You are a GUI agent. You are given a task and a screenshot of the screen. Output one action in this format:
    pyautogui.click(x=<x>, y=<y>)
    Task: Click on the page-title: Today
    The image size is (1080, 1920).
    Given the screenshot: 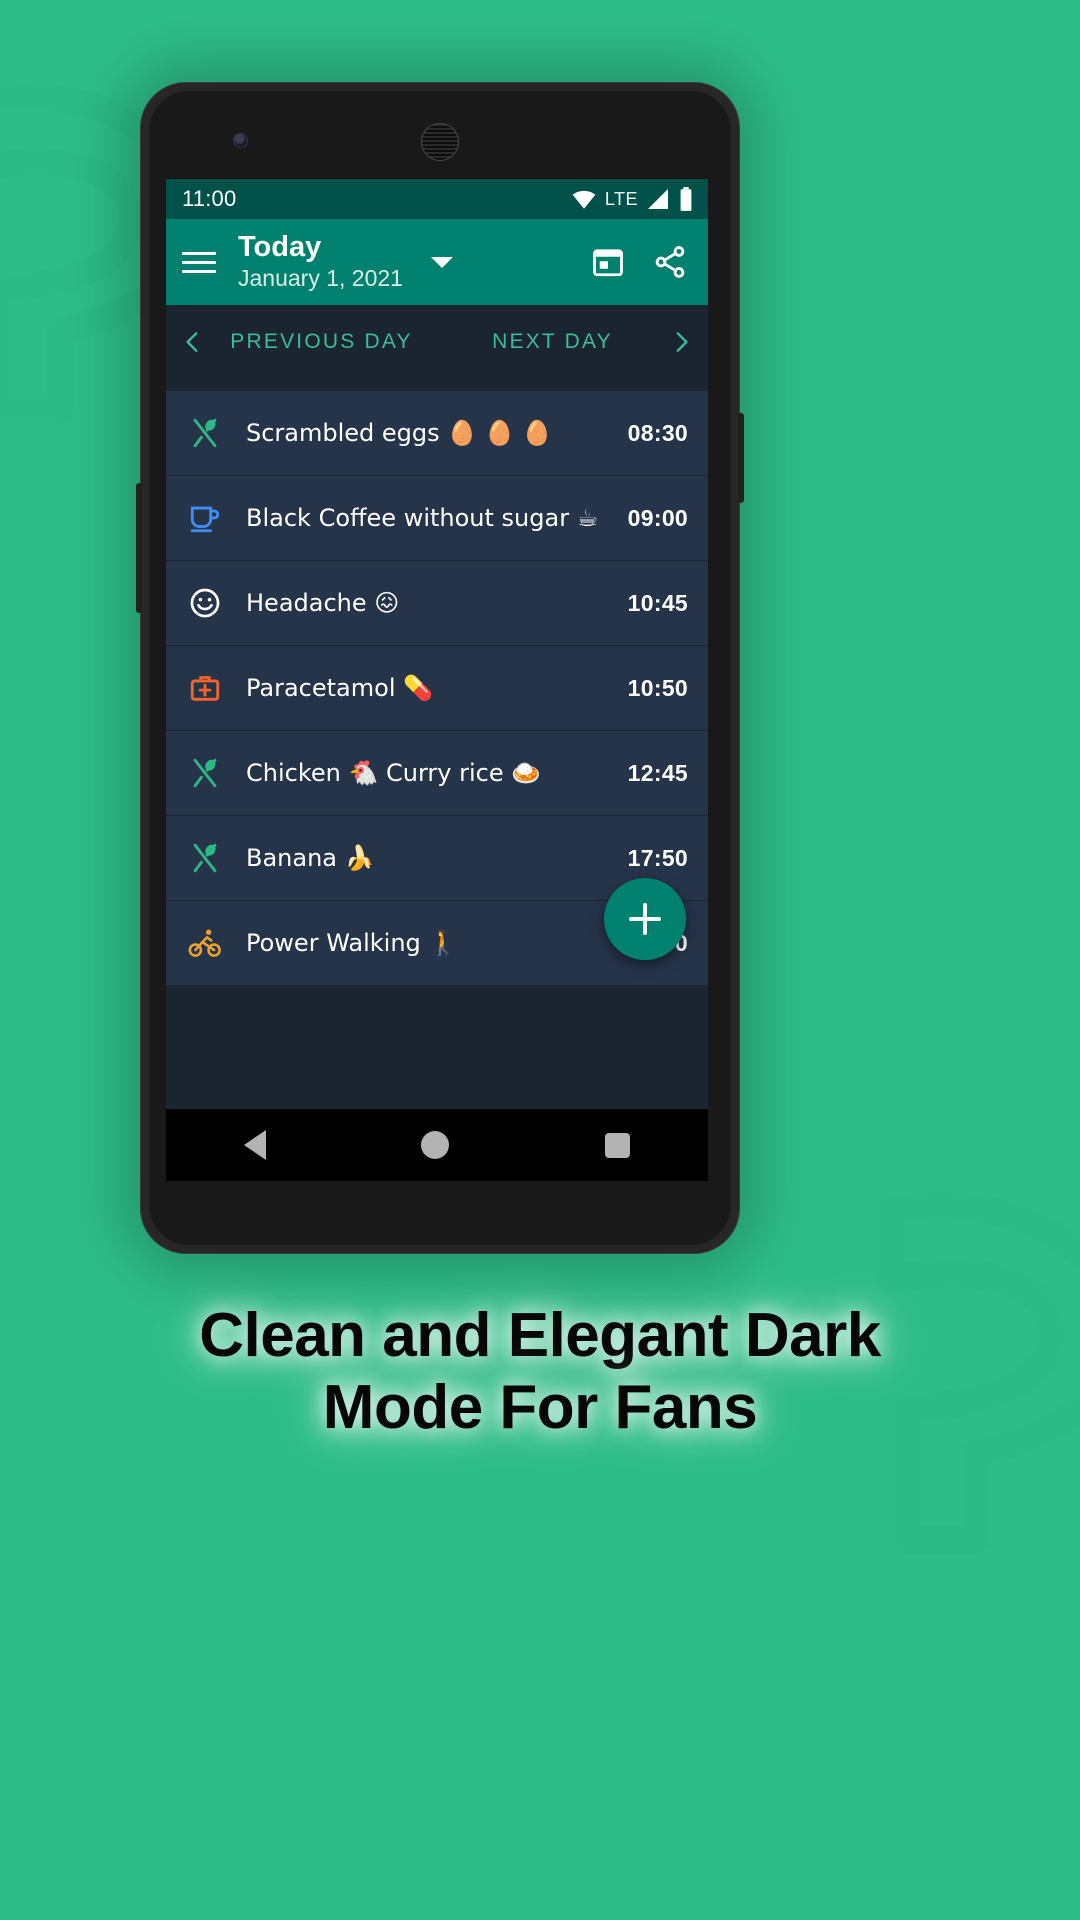 What is the action you would take?
    pyautogui.click(x=280, y=246)
    